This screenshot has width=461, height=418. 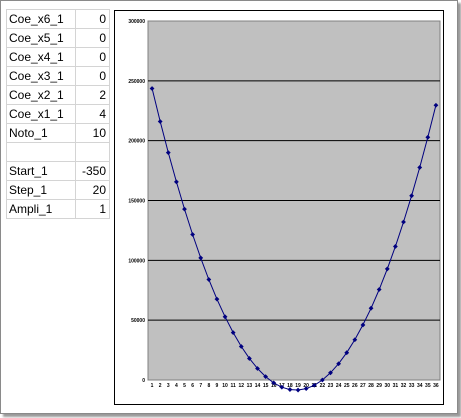 What do you see at coordinates (160, 386) in the screenshot?
I see `x-tick-label: 2` at bounding box center [160, 386].